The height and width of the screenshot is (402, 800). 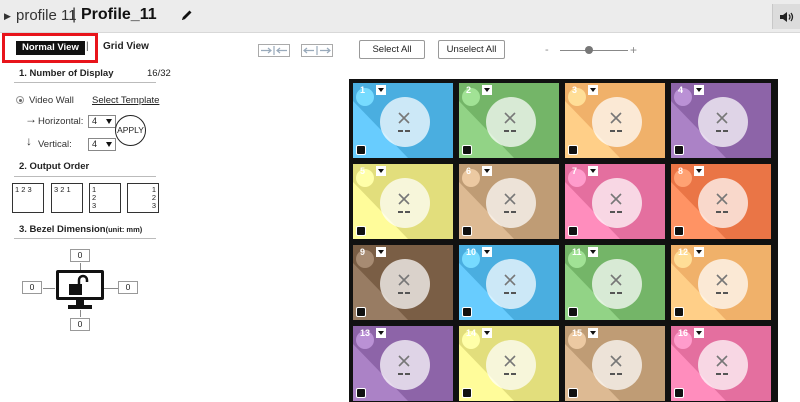 I want to click on display-cell: 14, so click(x=509, y=363).